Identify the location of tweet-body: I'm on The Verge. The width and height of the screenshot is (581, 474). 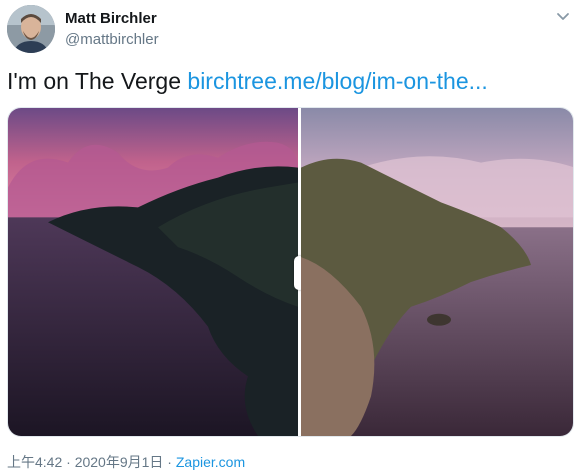
(97, 81).